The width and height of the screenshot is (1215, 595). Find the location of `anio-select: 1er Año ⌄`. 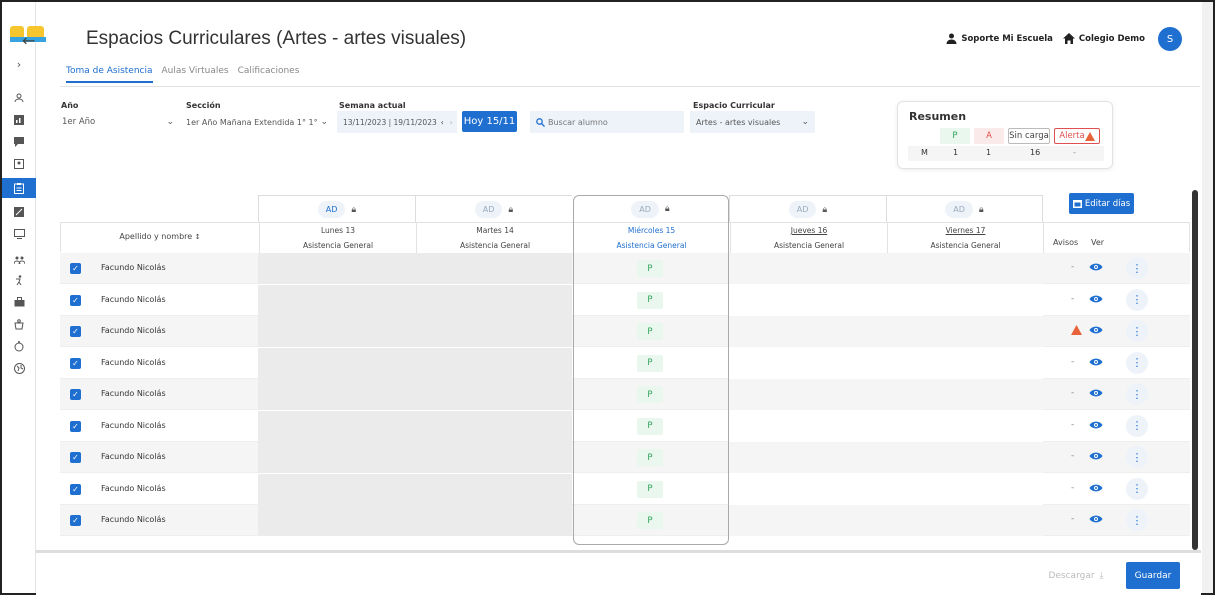

anio-select: 1er Año ⌄ is located at coordinates (120, 122).